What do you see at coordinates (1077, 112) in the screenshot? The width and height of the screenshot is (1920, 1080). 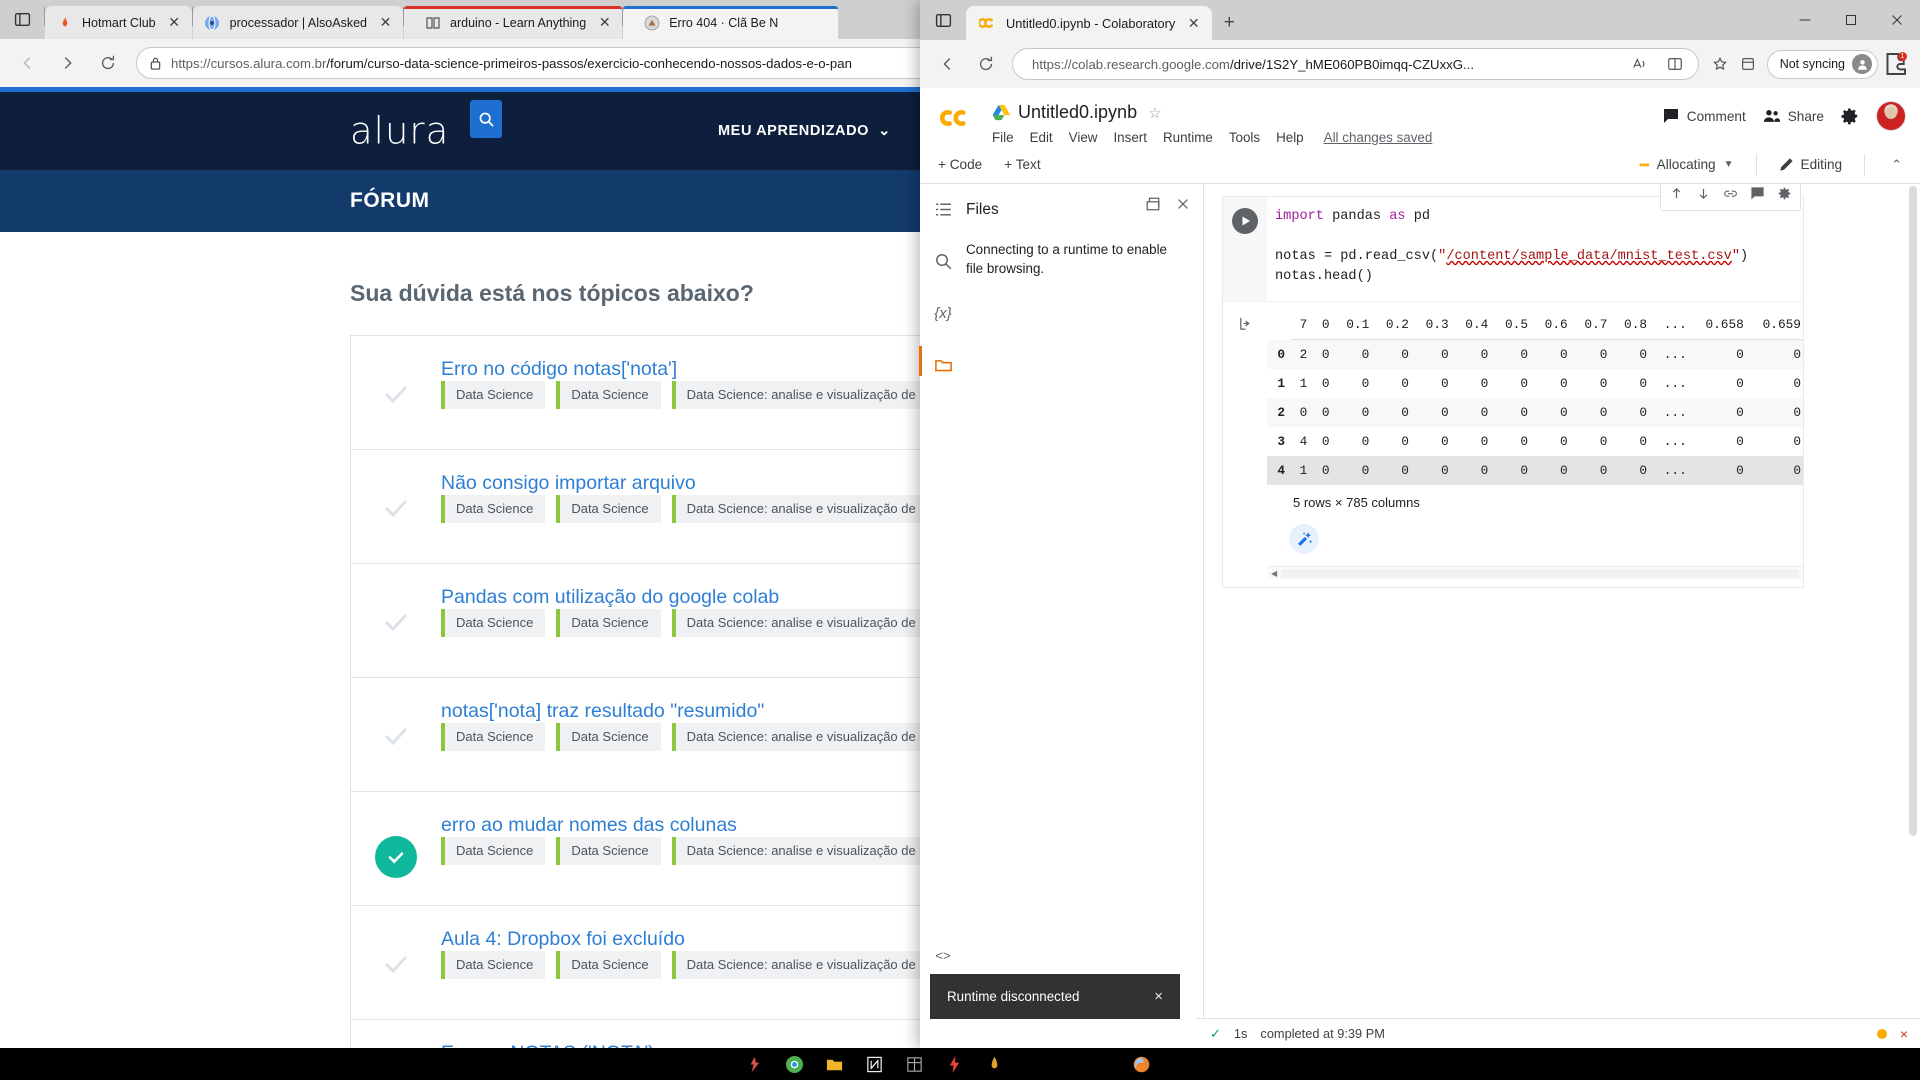 I see `notebook-filename: Untitled0.ipynb` at bounding box center [1077, 112].